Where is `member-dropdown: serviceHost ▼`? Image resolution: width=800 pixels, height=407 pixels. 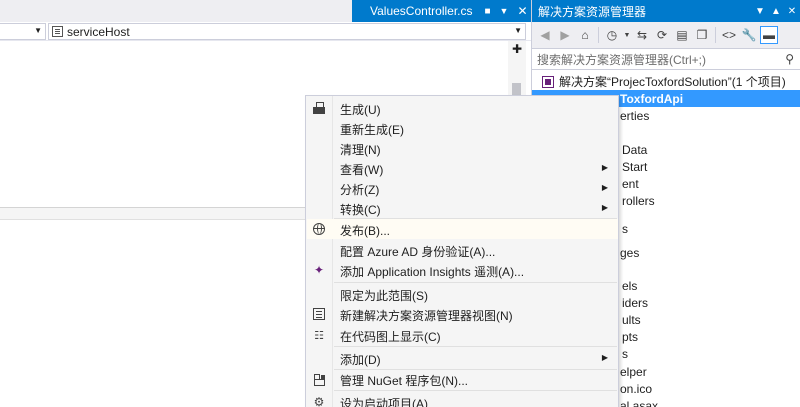
member-dropdown: serviceHost ▼ is located at coordinates (287, 31).